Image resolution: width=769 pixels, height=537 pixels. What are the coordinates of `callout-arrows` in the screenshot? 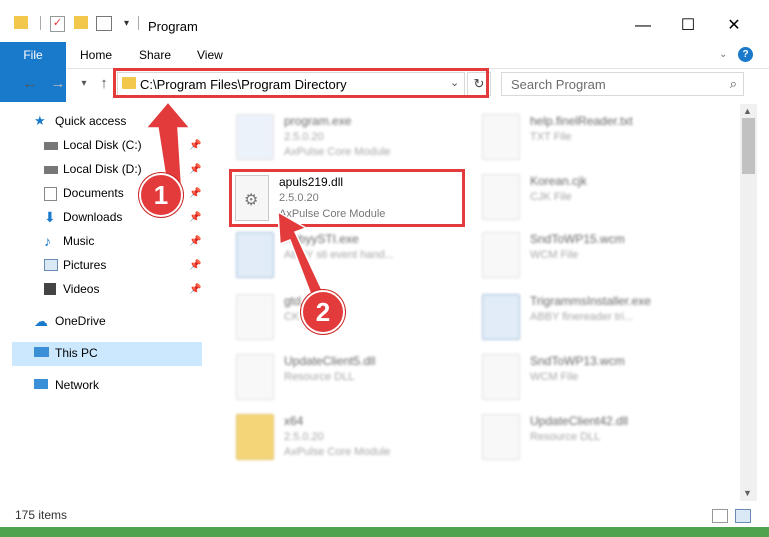 It's located at (234, 201).